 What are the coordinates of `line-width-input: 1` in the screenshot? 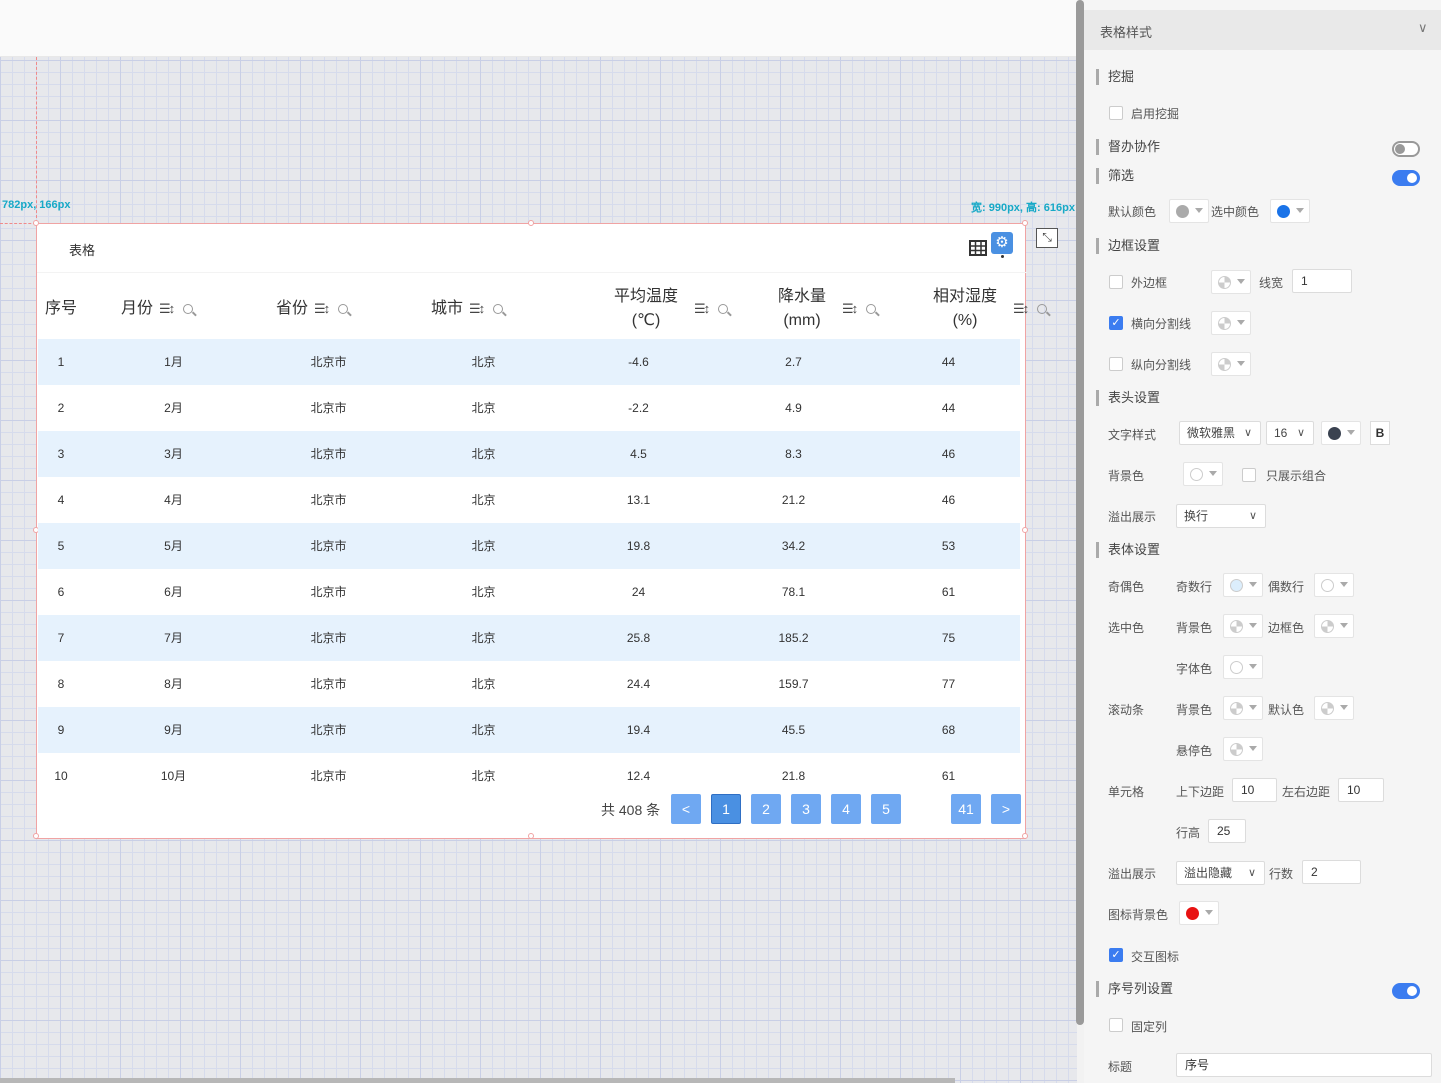 It's located at (1322, 281).